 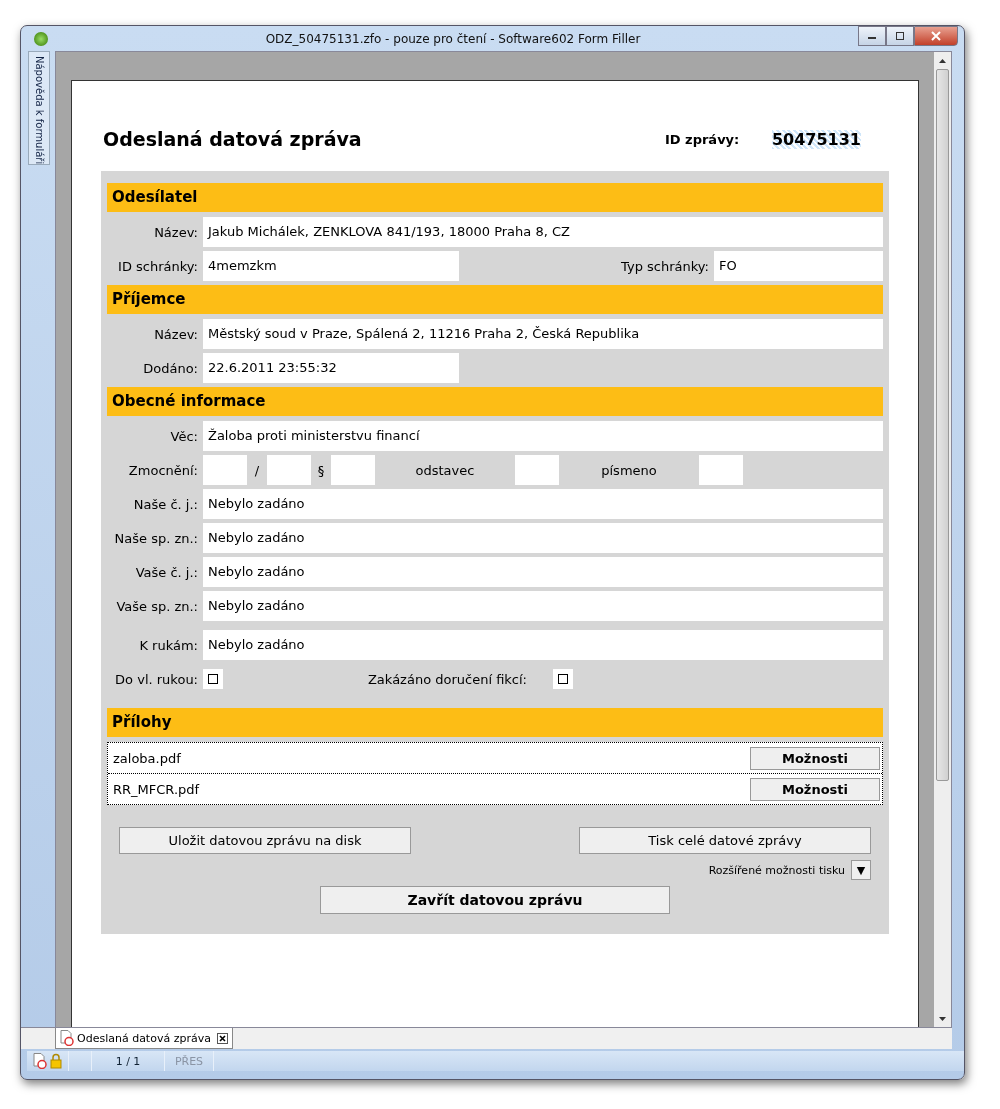 What do you see at coordinates (56, 1061) in the screenshot?
I see `lock-icon` at bounding box center [56, 1061].